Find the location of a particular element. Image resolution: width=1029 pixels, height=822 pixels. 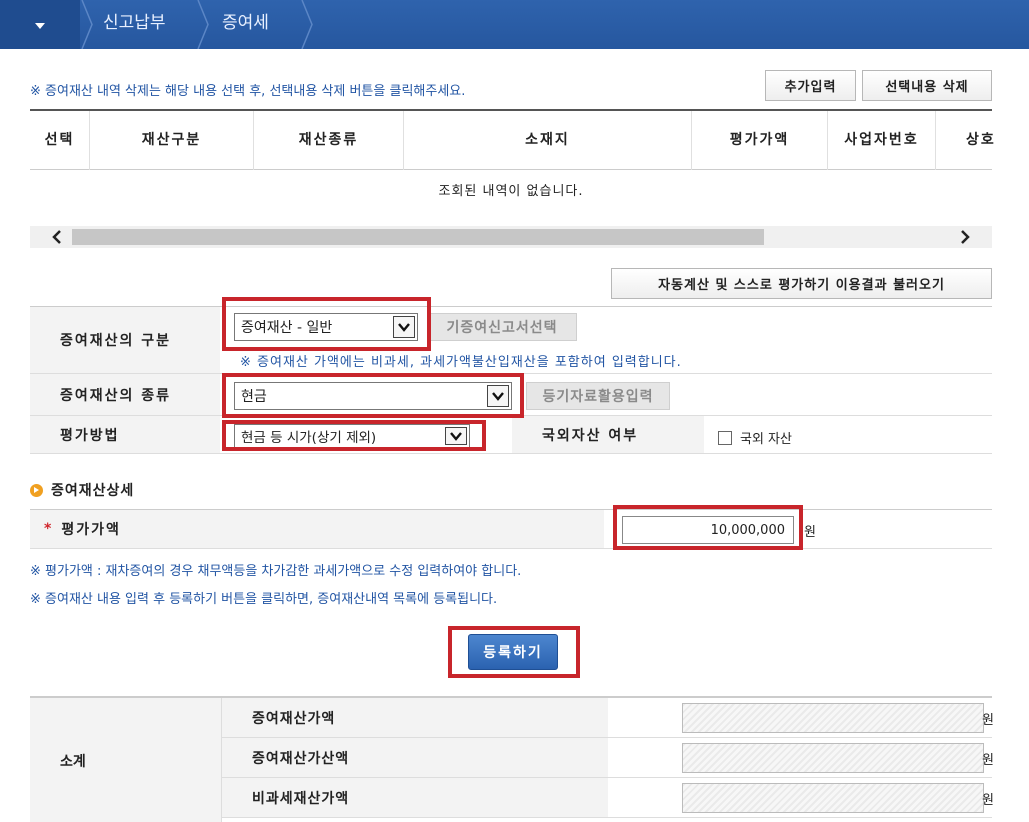

section-title-text: 증여재산상세 is located at coordinates (93, 491).